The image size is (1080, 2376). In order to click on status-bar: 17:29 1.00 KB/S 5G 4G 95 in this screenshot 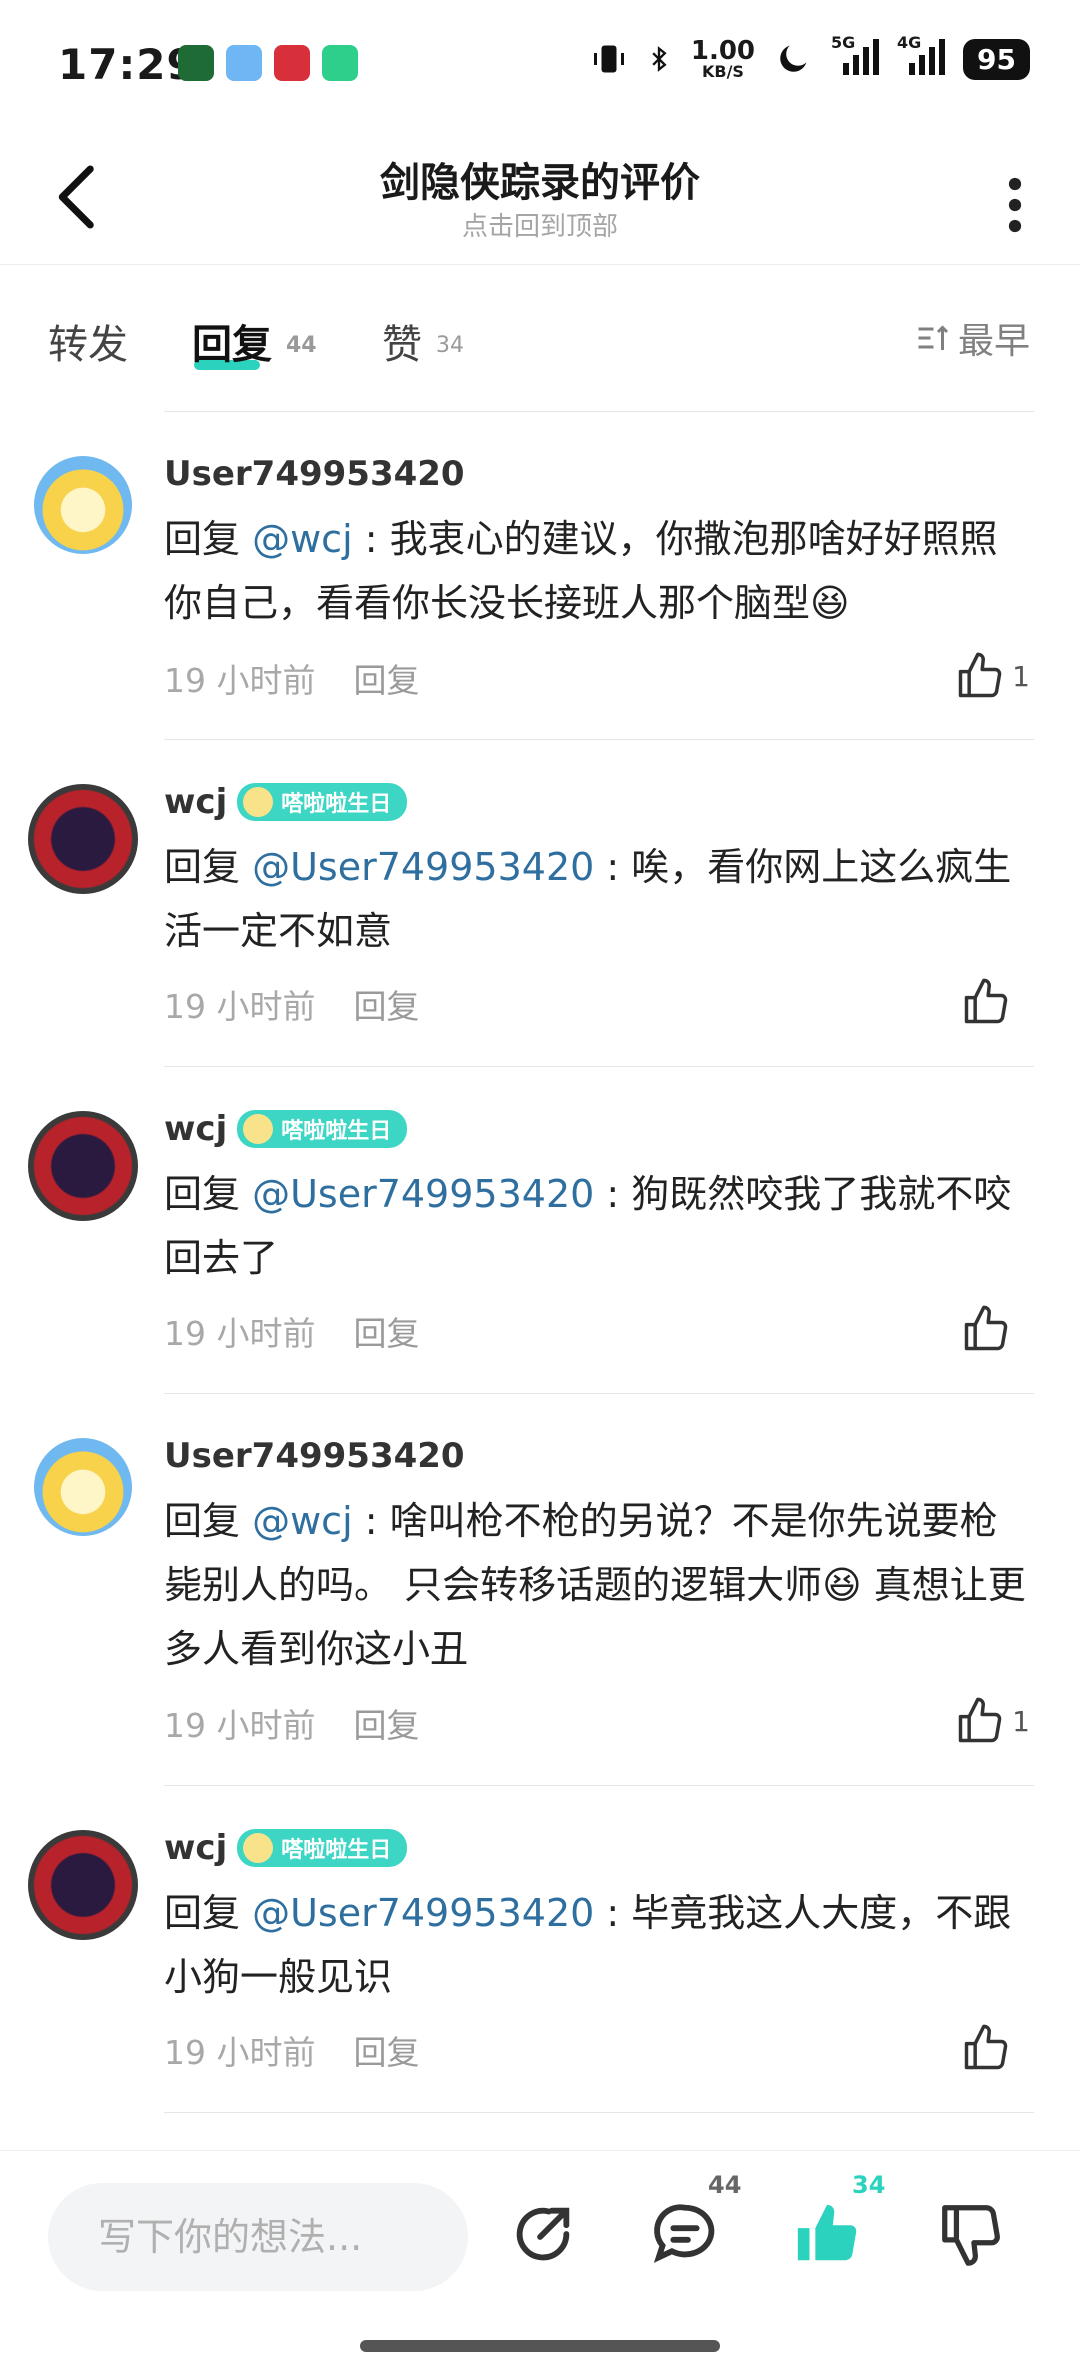, I will do `click(540, 65)`.